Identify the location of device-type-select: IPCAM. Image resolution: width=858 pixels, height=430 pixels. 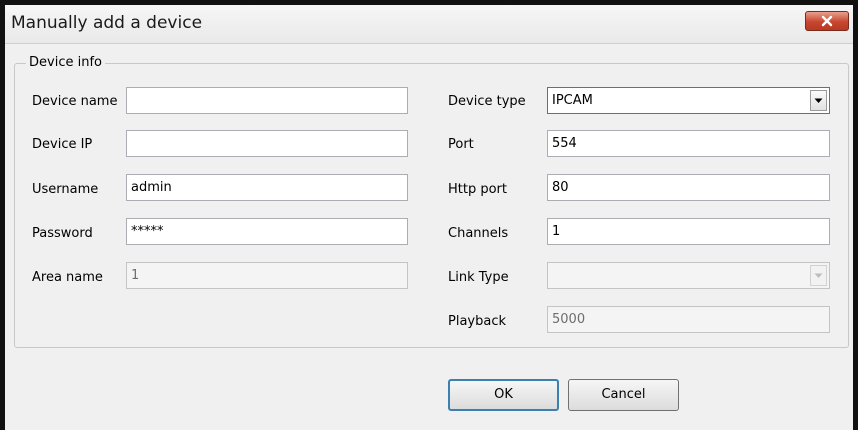
(688, 100).